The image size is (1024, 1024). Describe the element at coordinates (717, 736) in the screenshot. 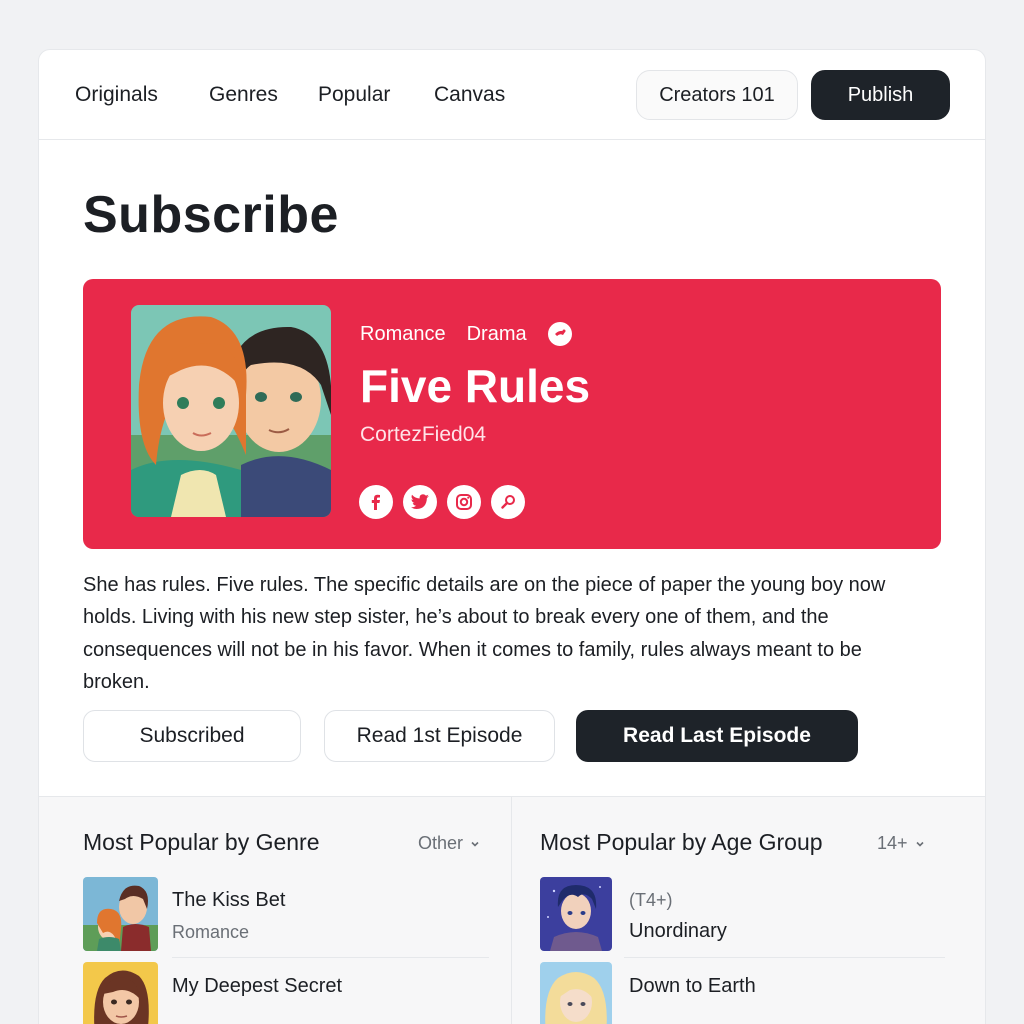

I see `read-last-episode-button: Read Last Episode` at that location.